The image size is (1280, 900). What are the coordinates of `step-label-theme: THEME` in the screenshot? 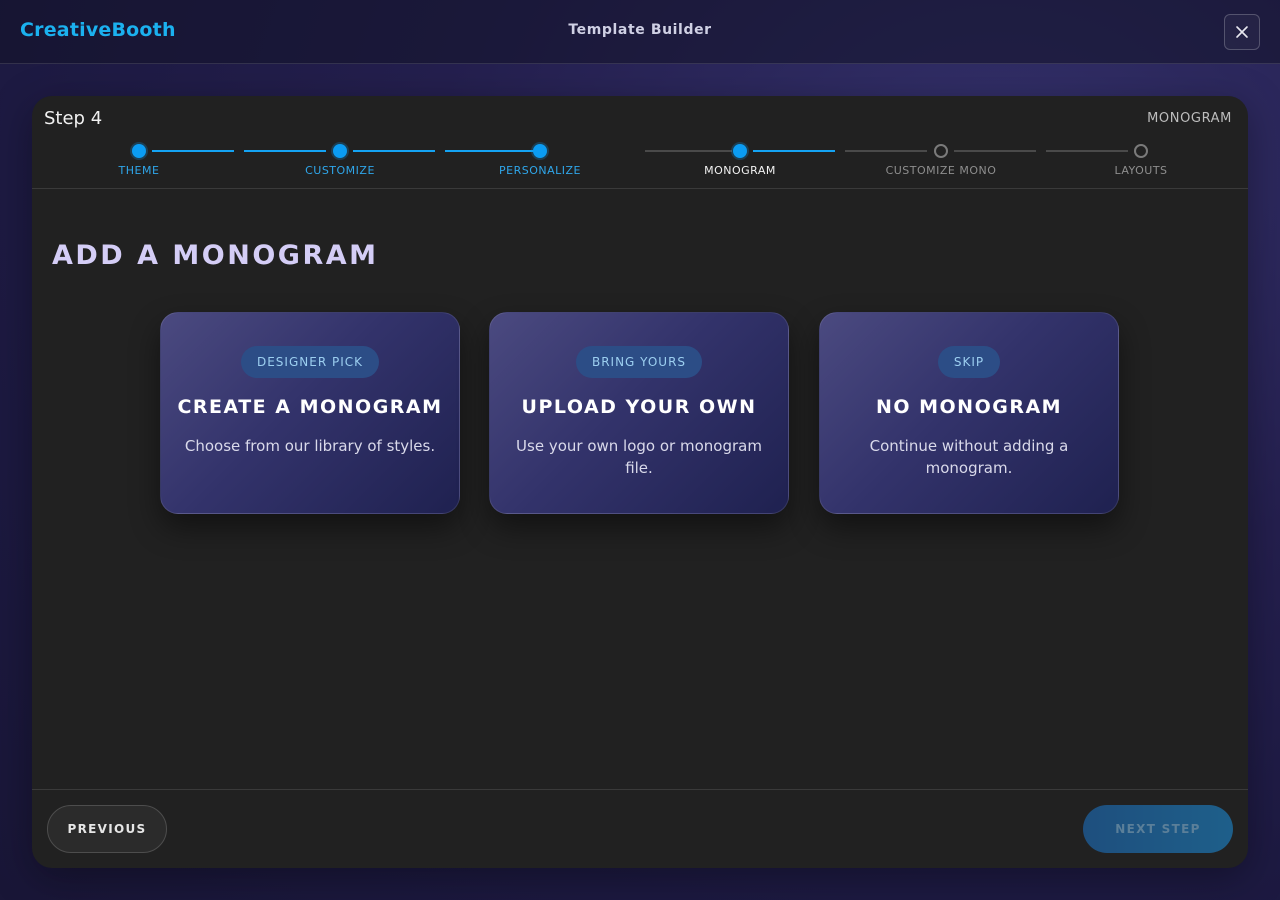 It's located at (139, 170).